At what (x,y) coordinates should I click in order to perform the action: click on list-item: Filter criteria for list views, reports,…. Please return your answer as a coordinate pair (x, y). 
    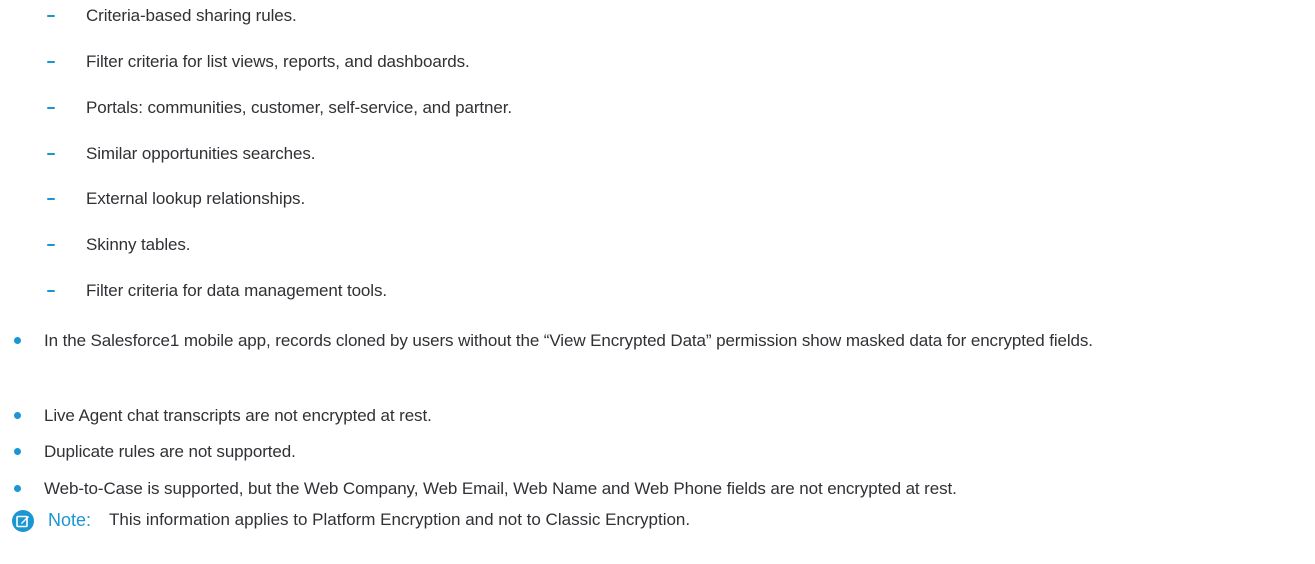
    Looking at the image, I should click on (258, 62).